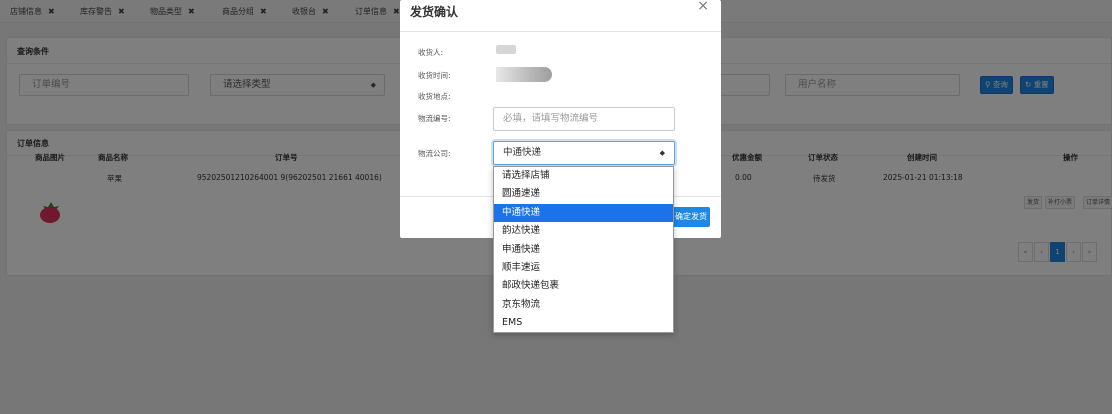  What do you see at coordinates (583, 286) in the screenshot?
I see `option-post: 邮政快递包裹` at bounding box center [583, 286].